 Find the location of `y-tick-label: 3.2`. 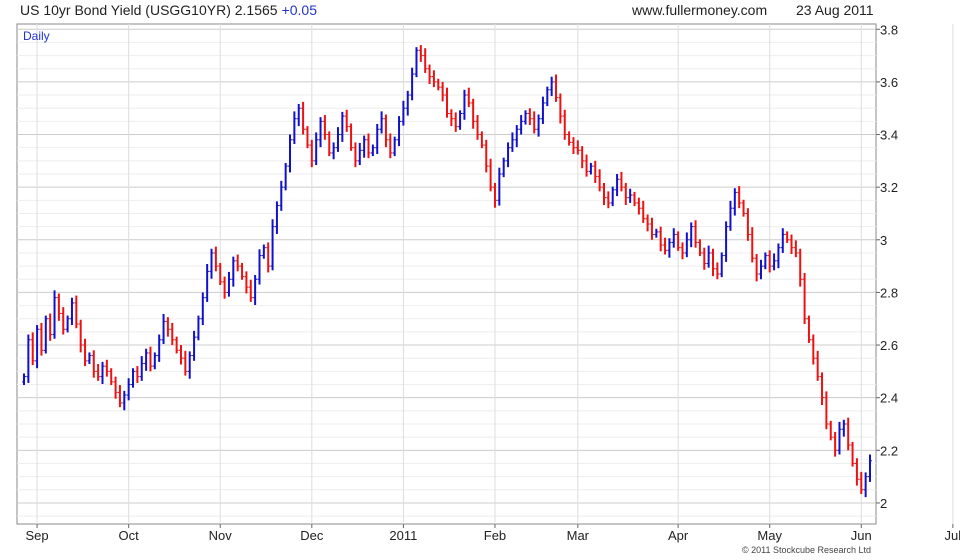

y-tick-label: 3.2 is located at coordinates (889, 187).